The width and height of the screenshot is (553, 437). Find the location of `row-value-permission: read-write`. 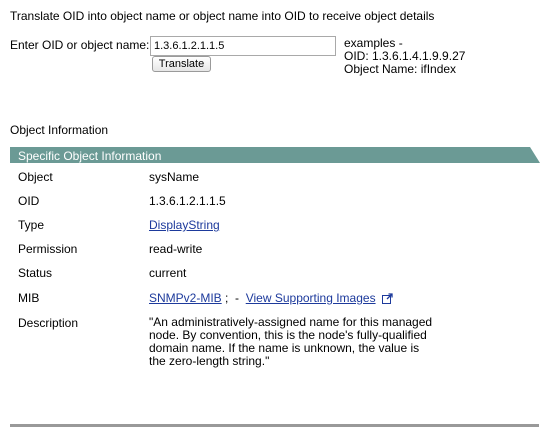

row-value-permission: read-write is located at coordinates (176, 249).